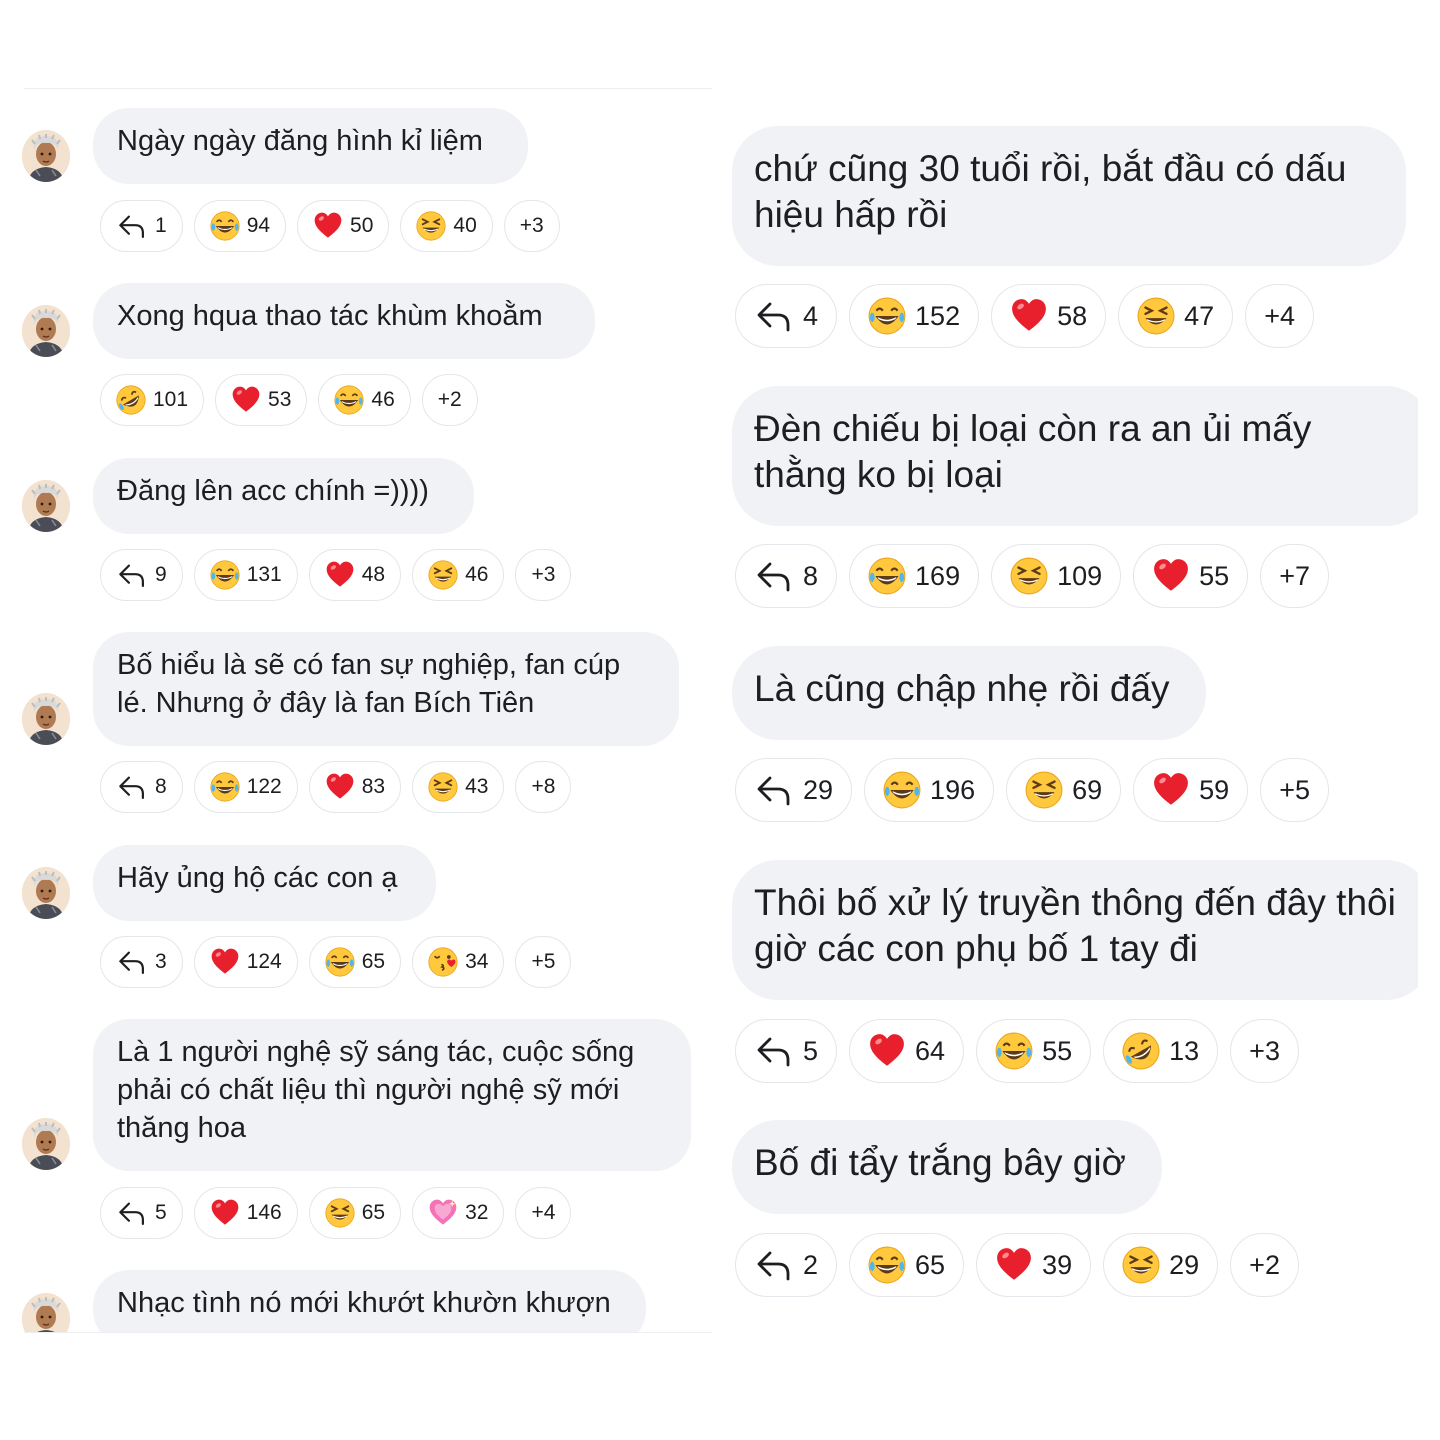 This screenshot has height=1440, width=1440. I want to click on reaction-pill: 59, so click(1191, 790).